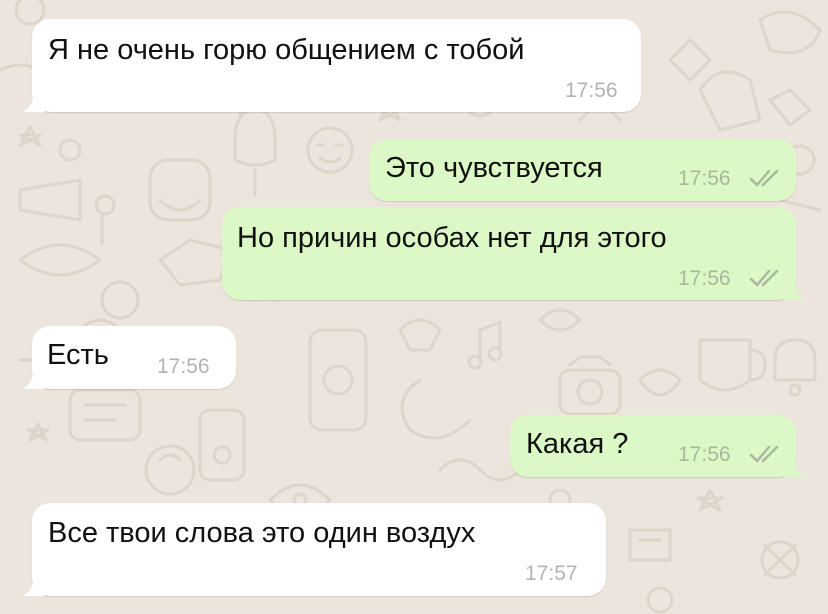 The width and height of the screenshot is (828, 614). I want to click on message-text: Какая ?, so click(577, 444).